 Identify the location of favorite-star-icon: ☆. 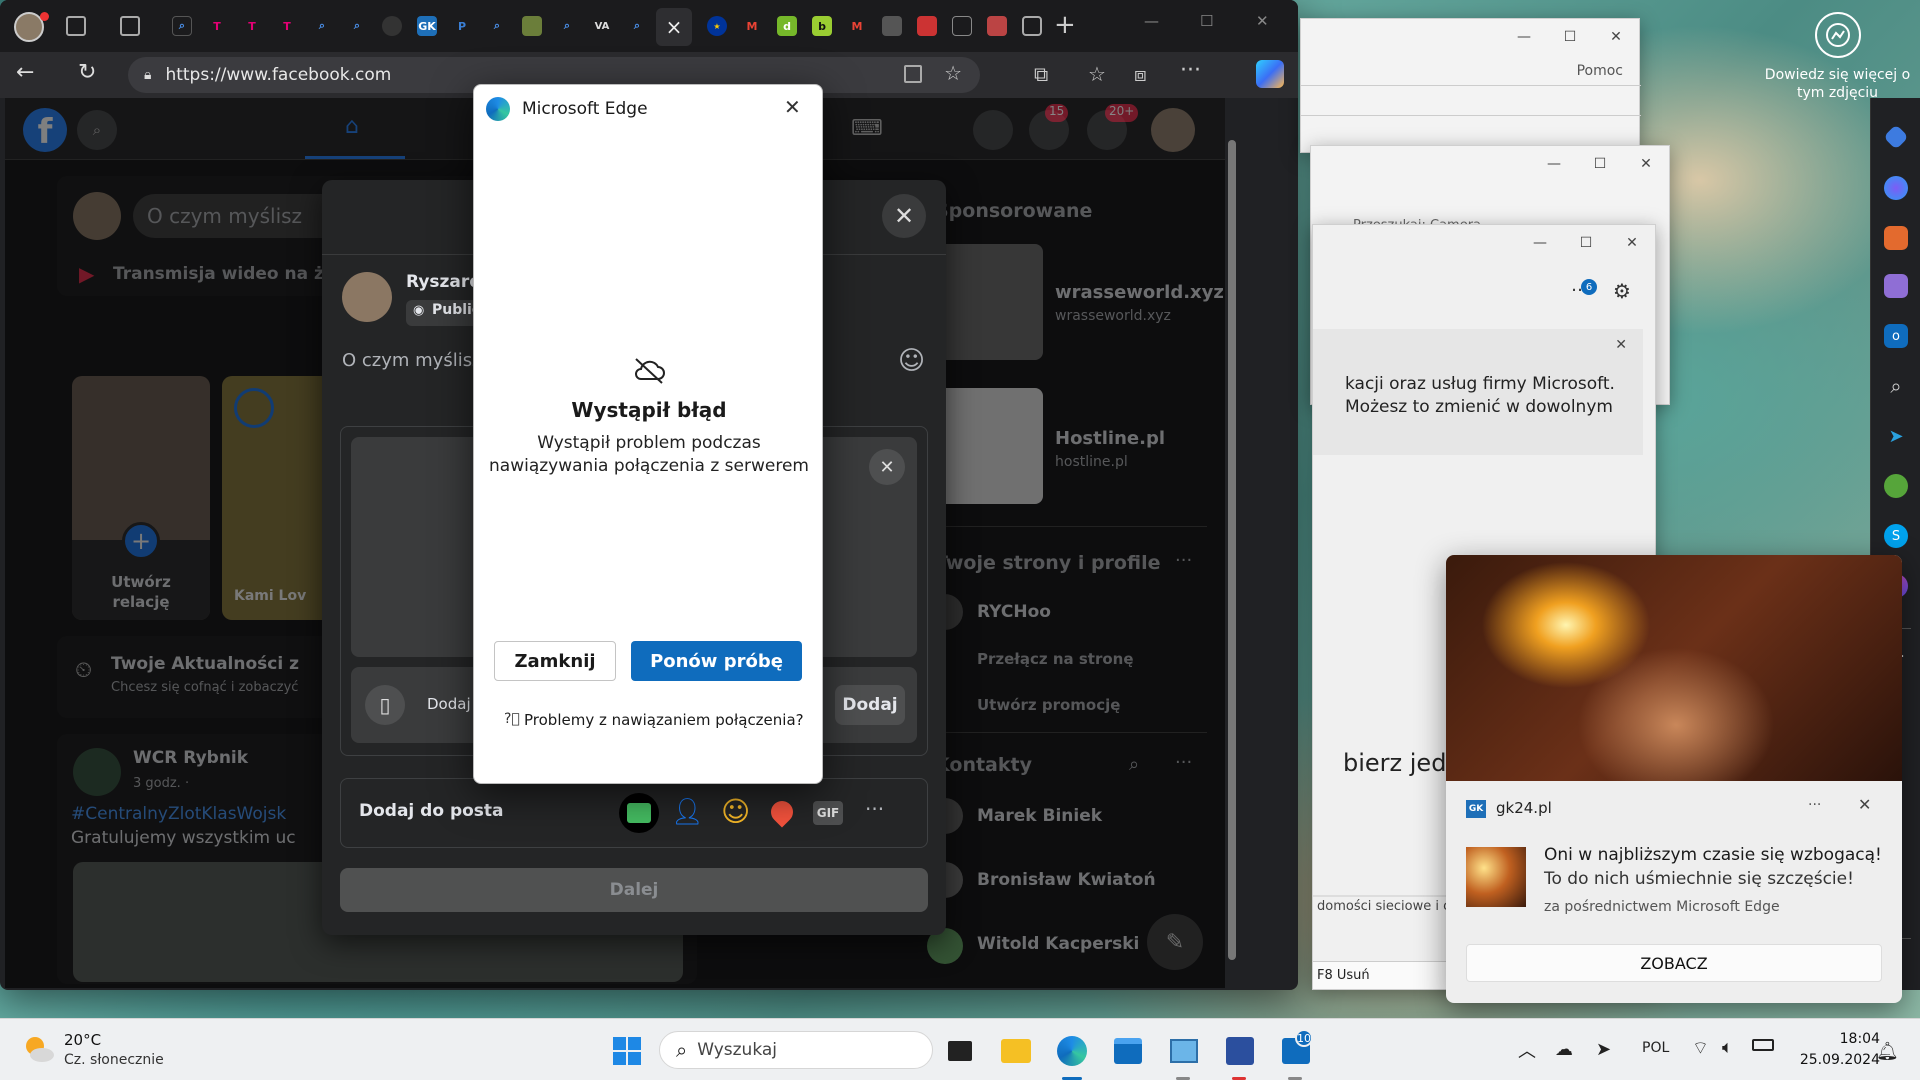
(953, 73).